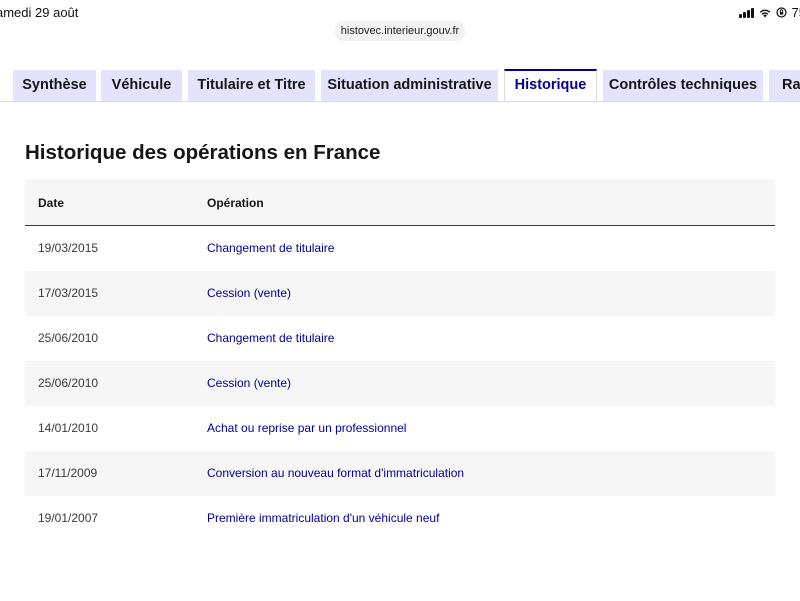 The image size is (800, 601). I want to click on url-text: histovec.interieur.gouv.fr, so click(400, 31).